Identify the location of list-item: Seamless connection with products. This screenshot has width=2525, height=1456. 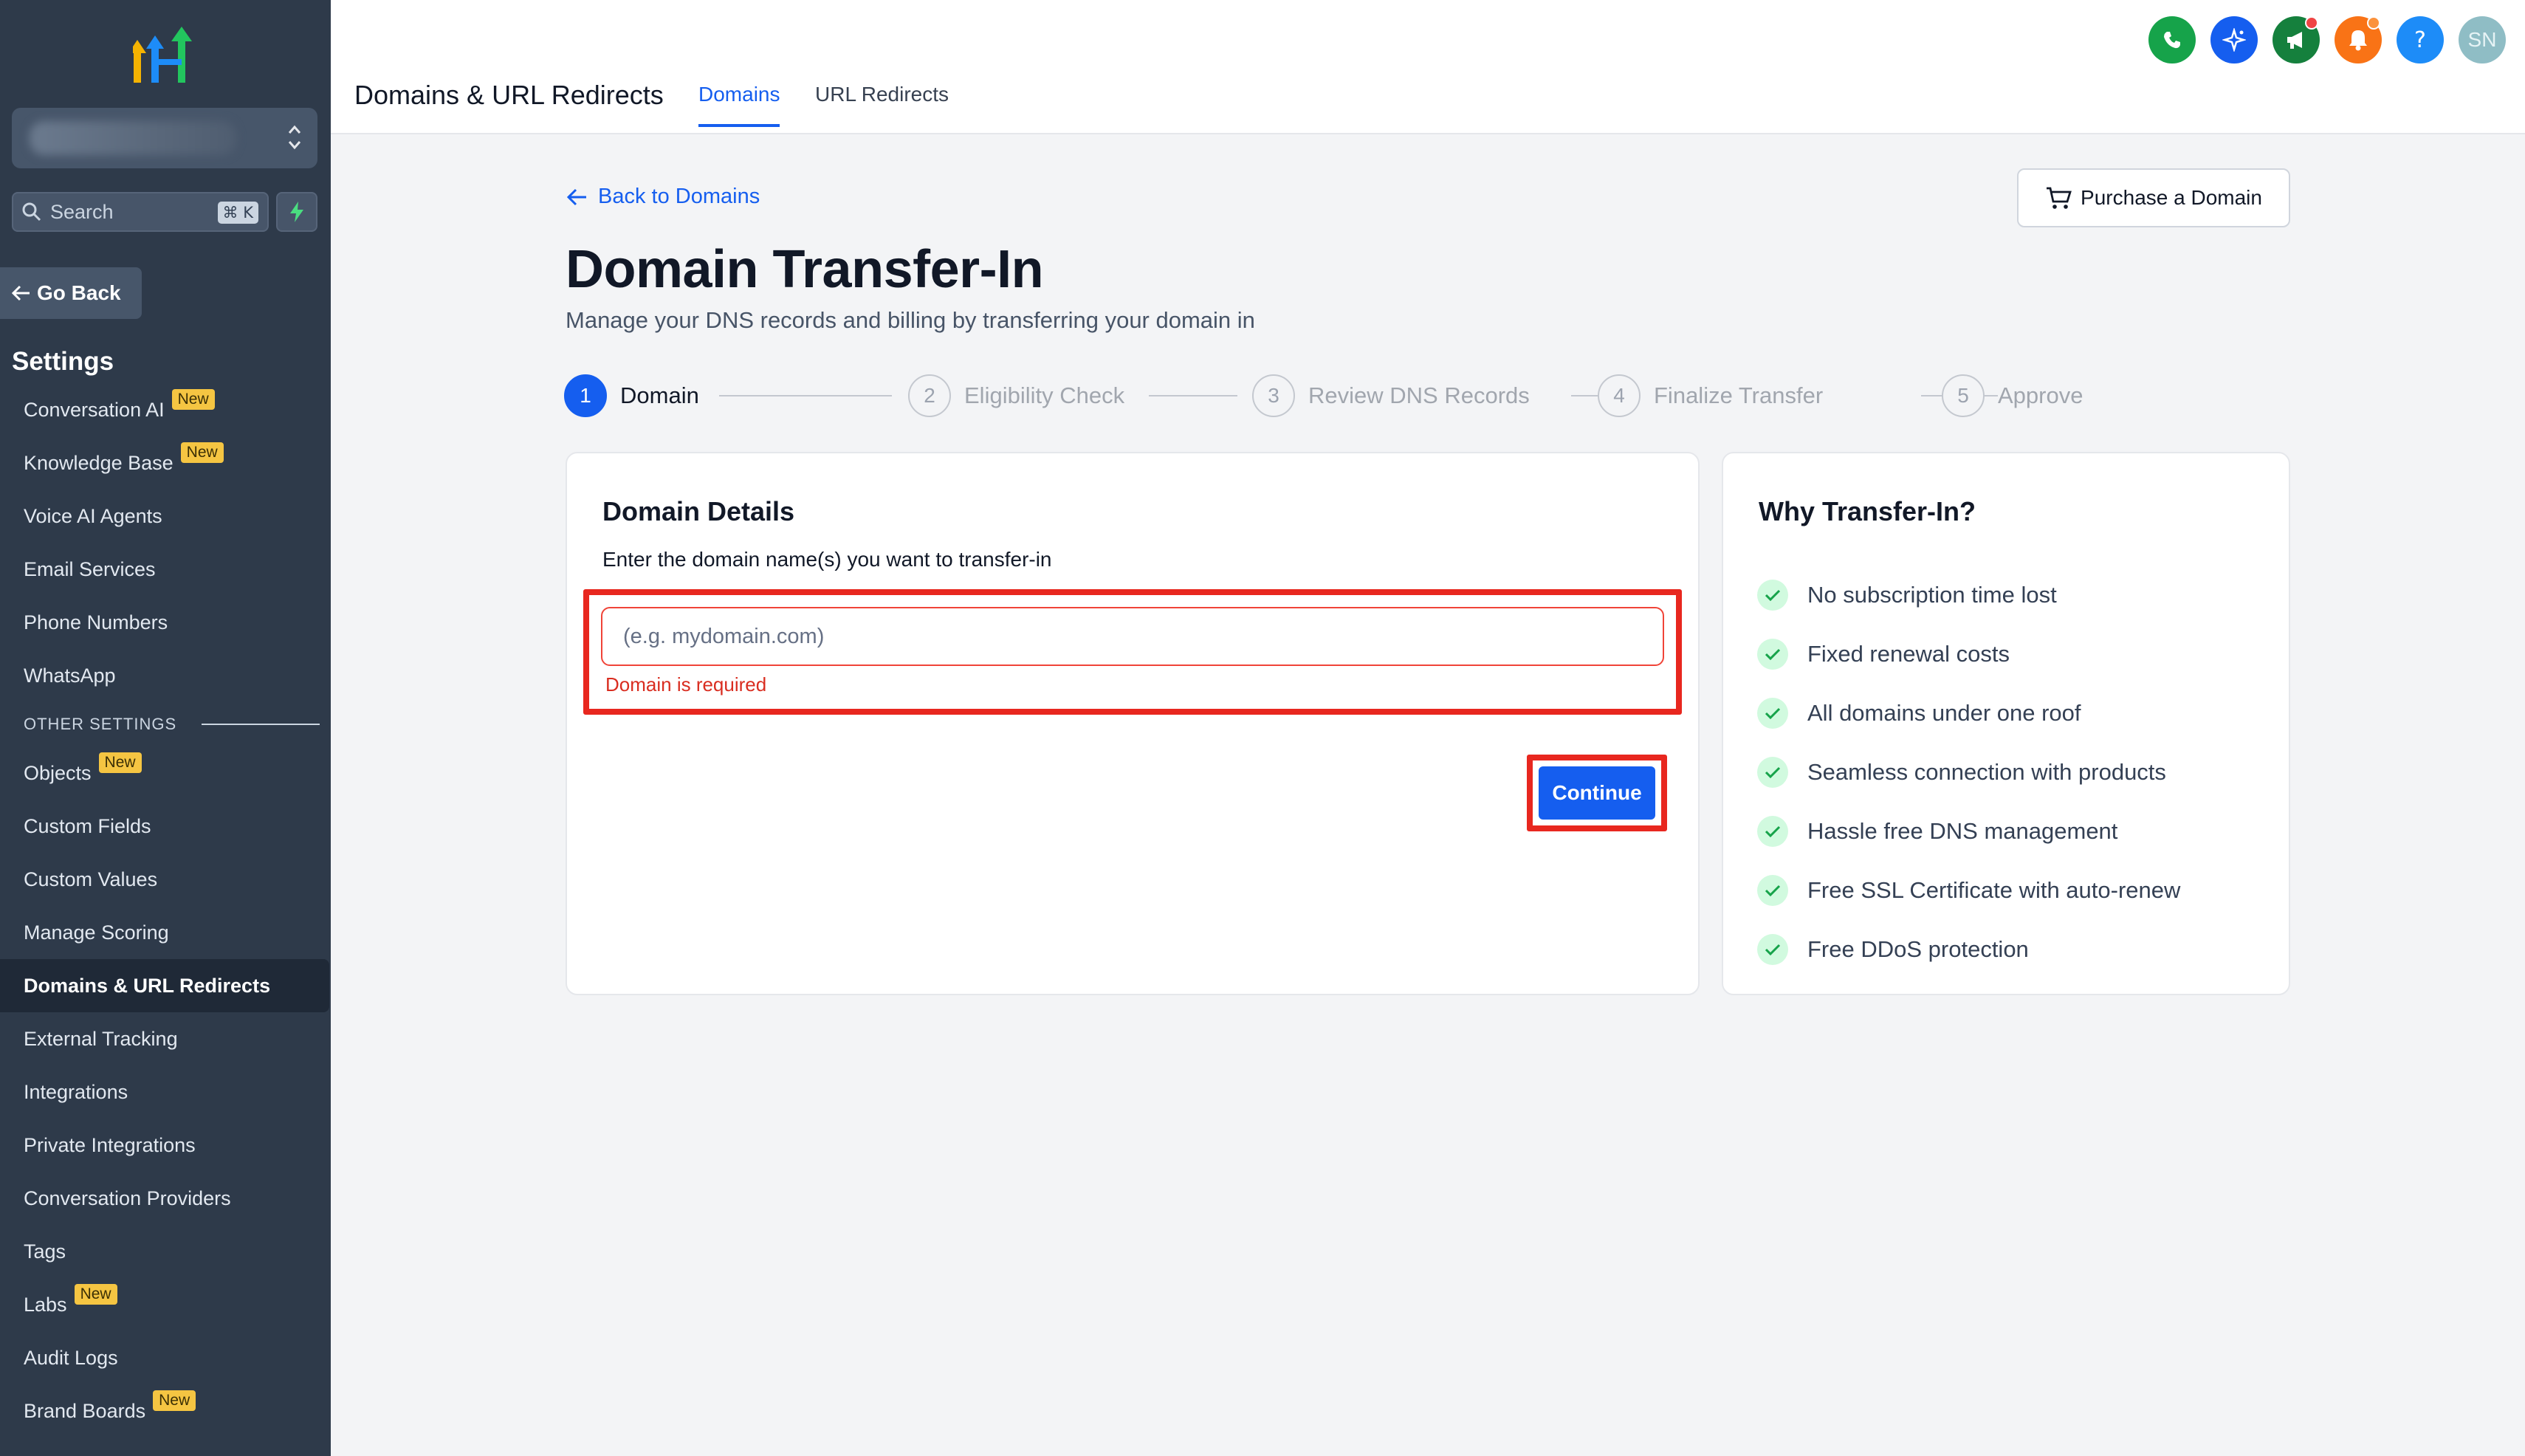
(1968, 773).